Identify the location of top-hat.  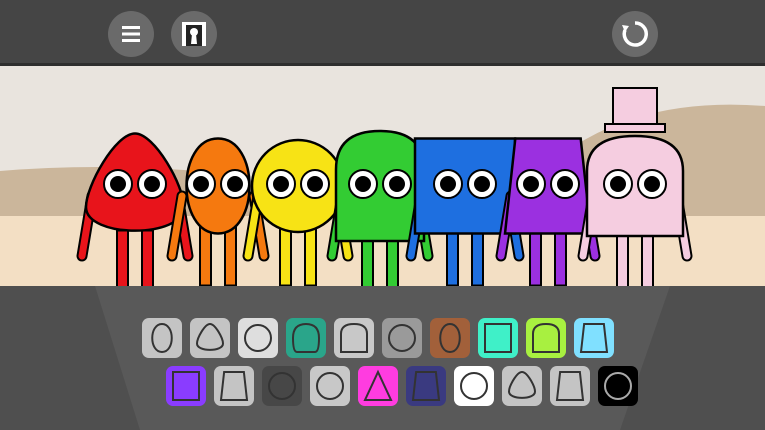
(635, 108).